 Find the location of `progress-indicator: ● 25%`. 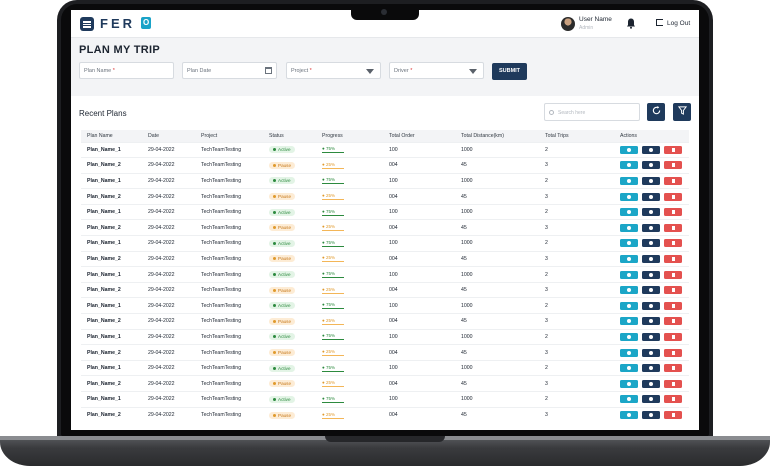

progress-indicator: ● 25% is located at coordinates (333, 228).